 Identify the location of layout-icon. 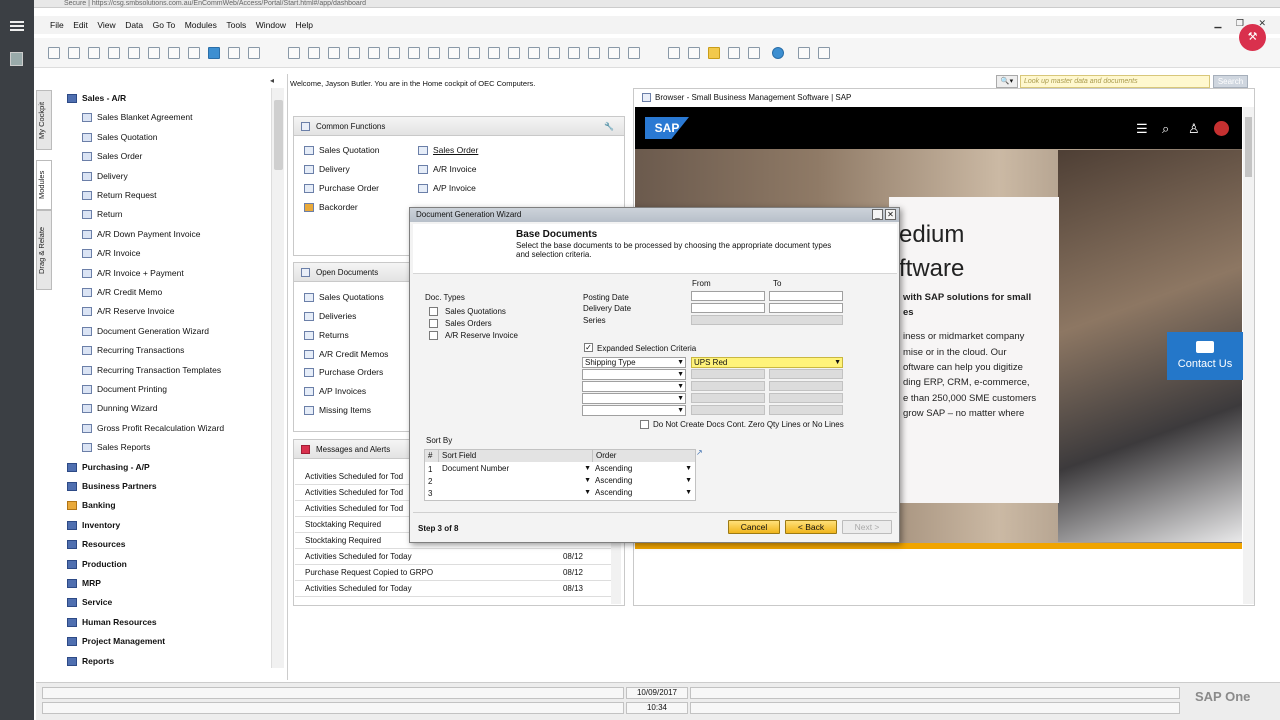
(434, 53).